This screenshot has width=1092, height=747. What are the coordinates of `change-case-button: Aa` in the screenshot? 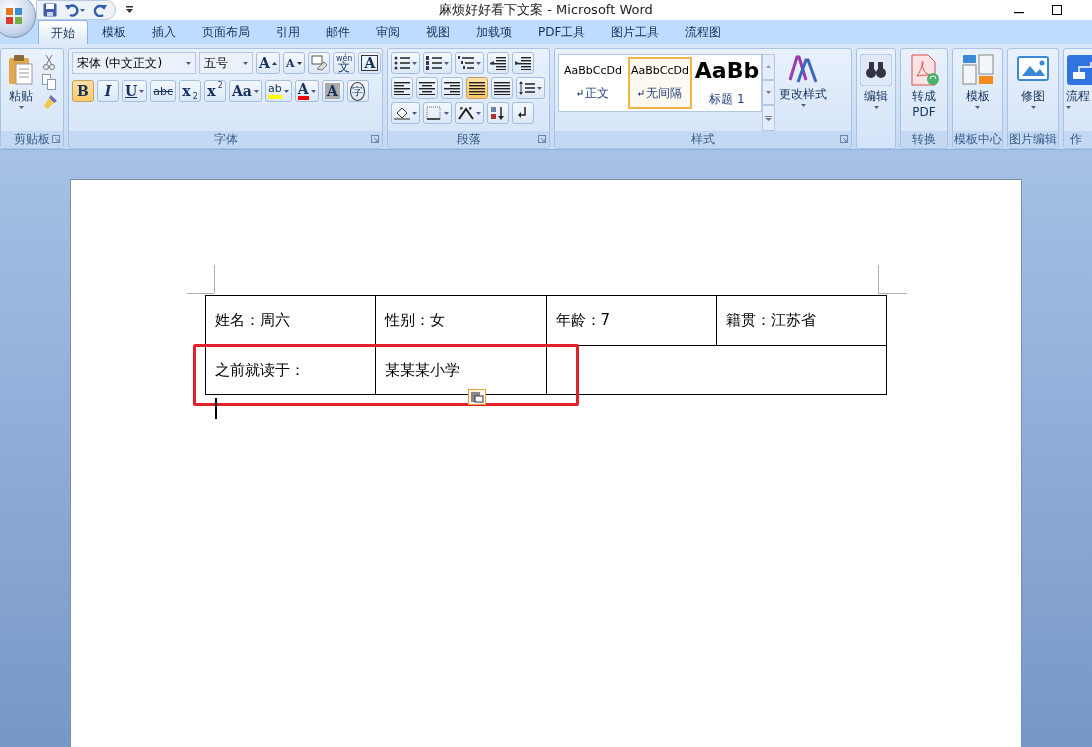 It's located at (245, 91).